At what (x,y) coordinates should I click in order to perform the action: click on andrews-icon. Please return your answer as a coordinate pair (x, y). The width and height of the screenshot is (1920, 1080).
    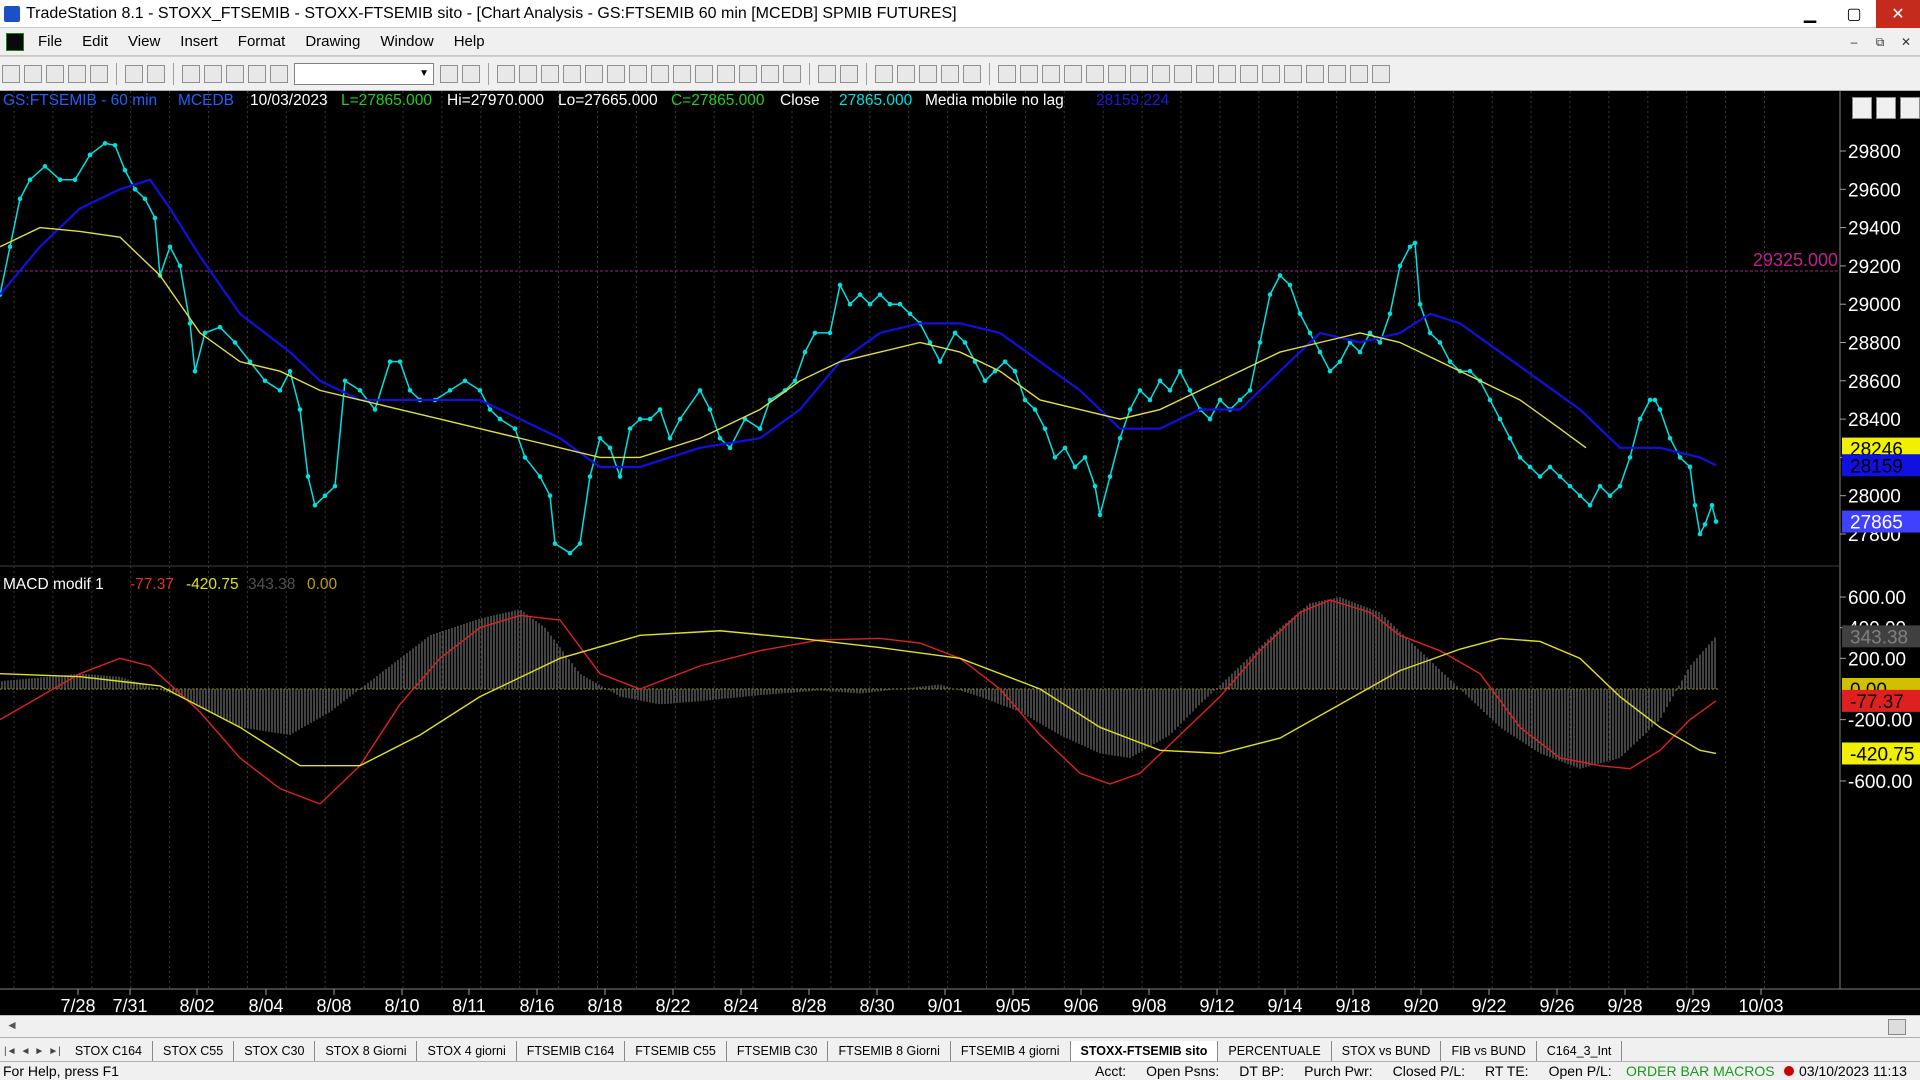
    Looking at the image, I should click on (1227, 73).